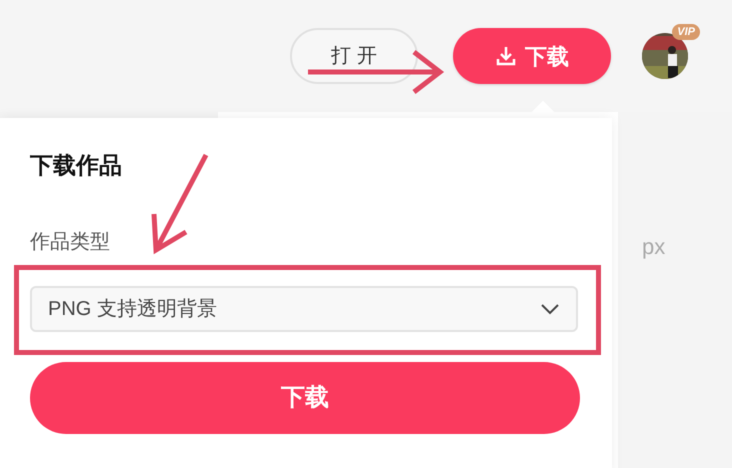  What do you see at coordinates (686, 32) in the screenshot?
I see `vip-badge: VIP` at bounding box center [686, 32].